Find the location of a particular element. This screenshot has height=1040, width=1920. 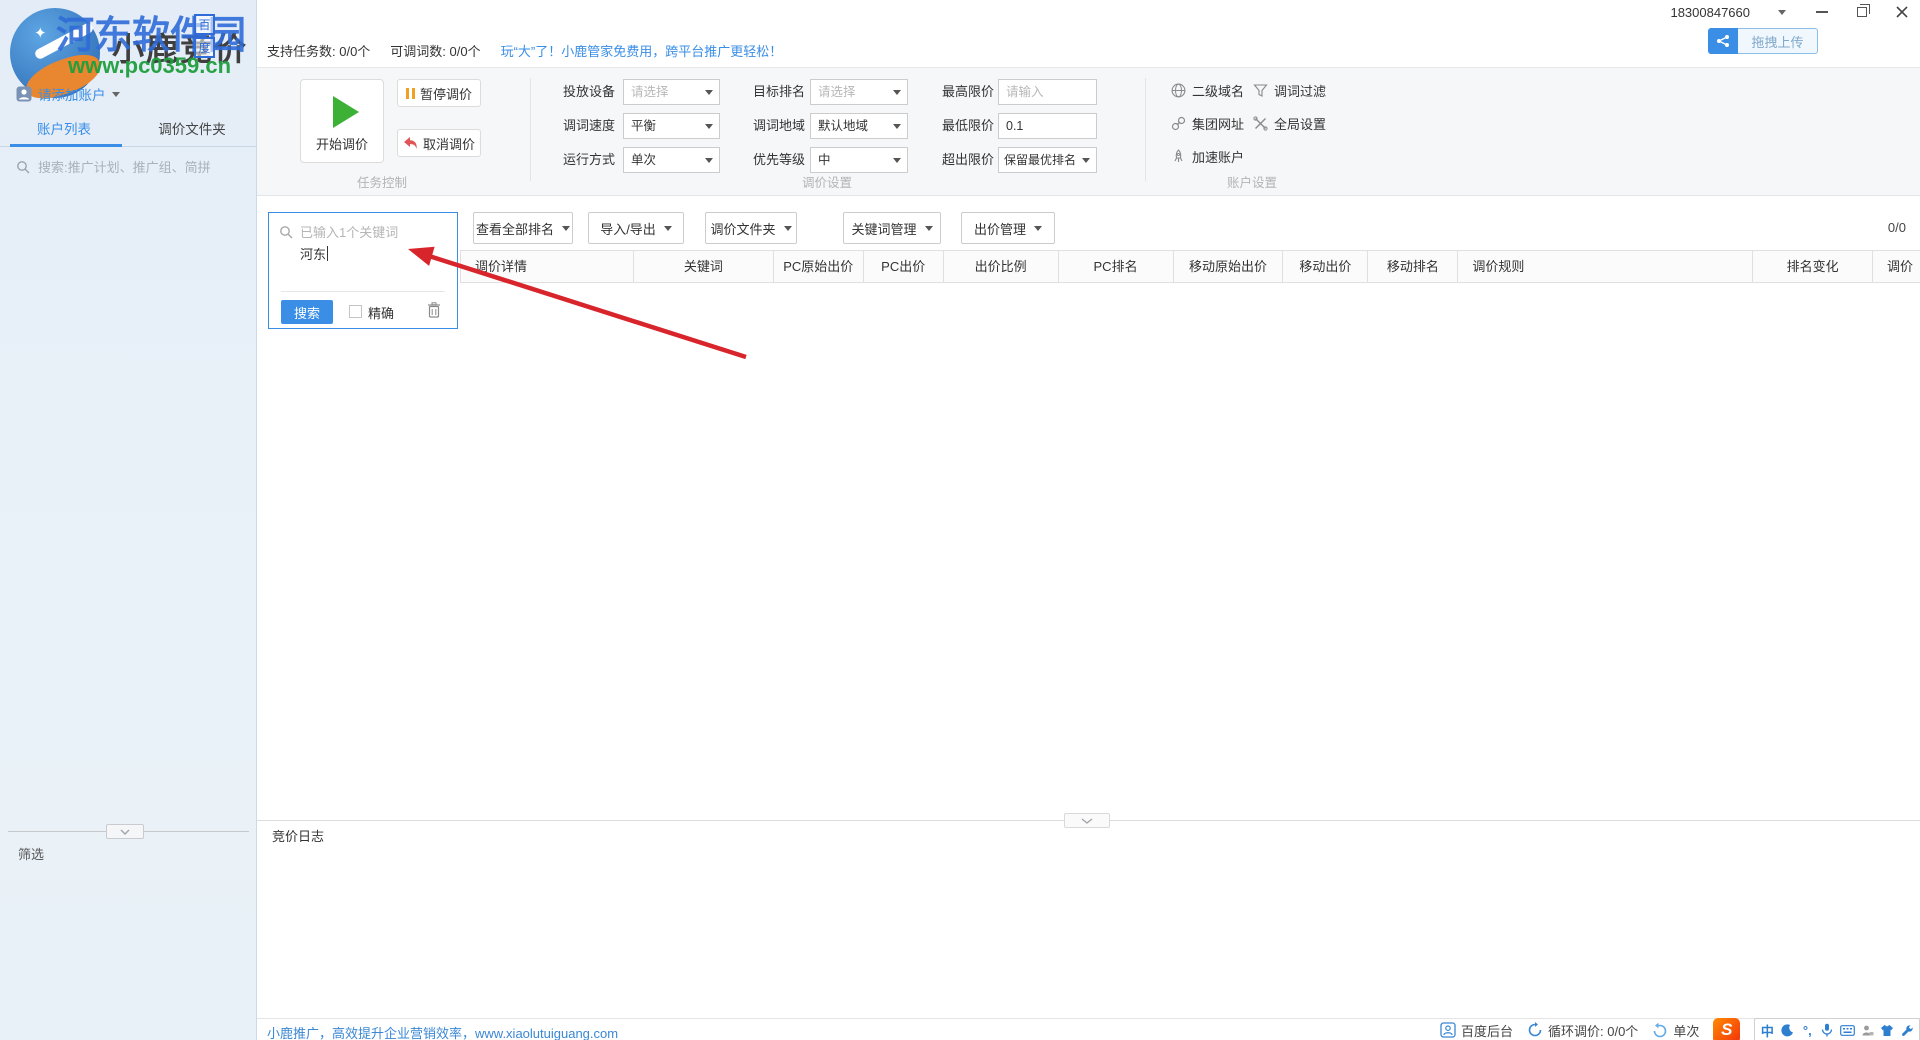

pause-bidding-button: 暂停调价 is located at coordinates (439, 93).